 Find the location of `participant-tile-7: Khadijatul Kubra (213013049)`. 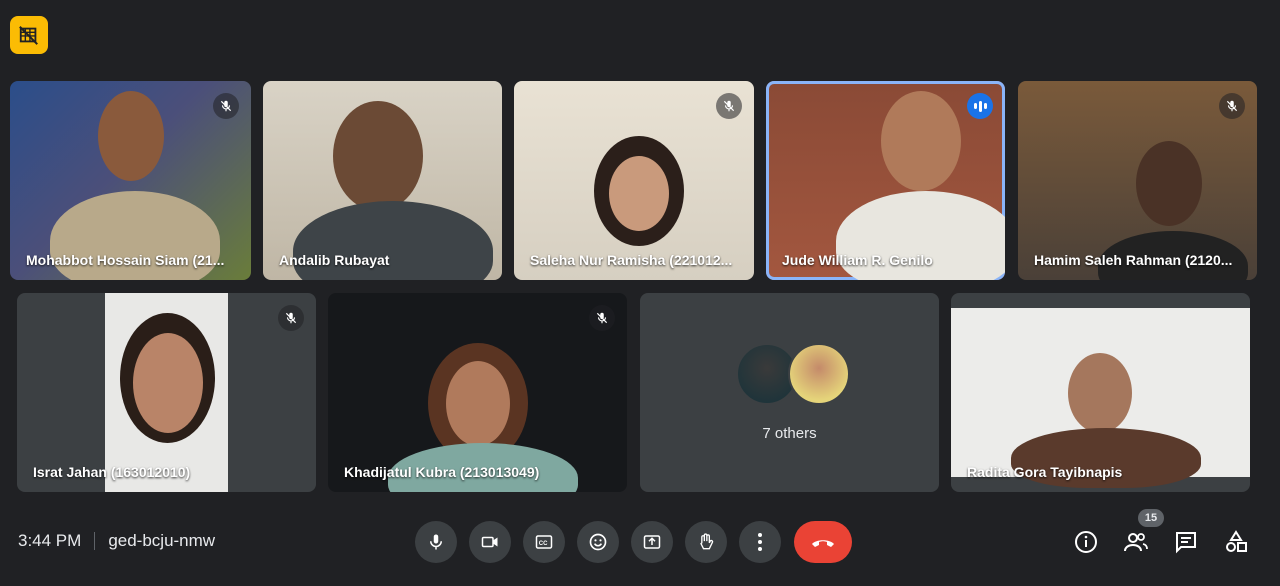

participant-tile-7: Khadijatul Kubra (213013049) is located at coordinates (477, 392).